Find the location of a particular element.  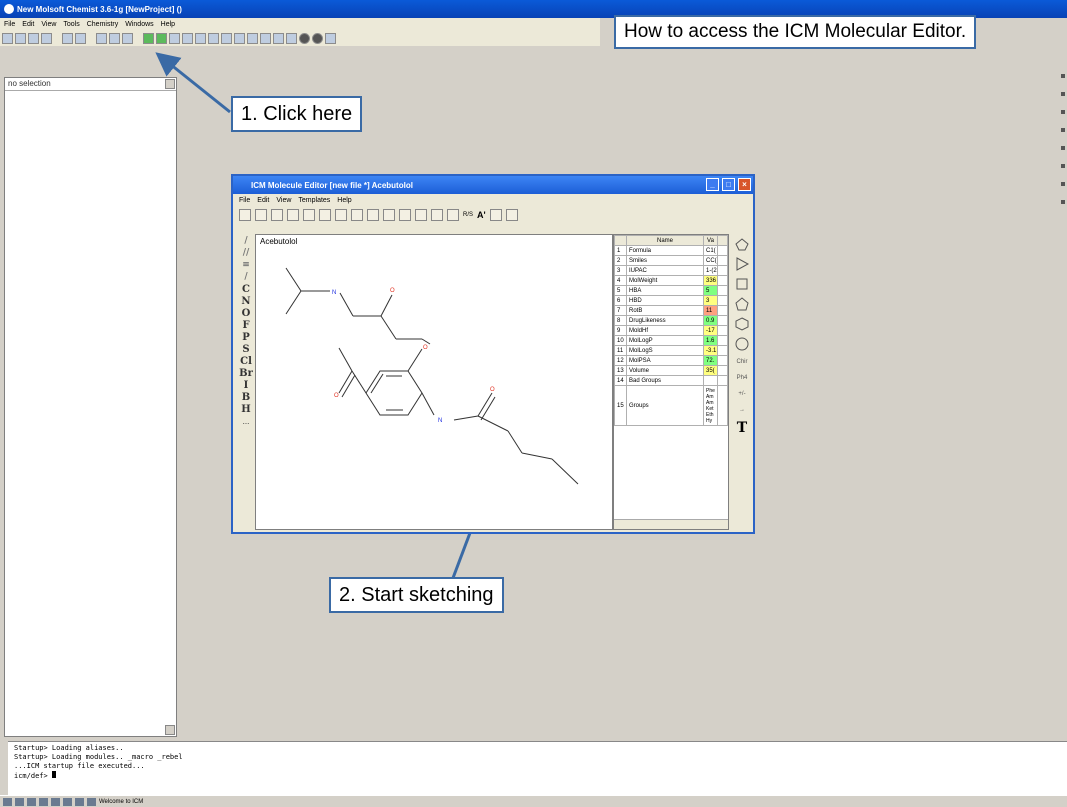

chemistry-search-icon is located at coordinates (161, 38).